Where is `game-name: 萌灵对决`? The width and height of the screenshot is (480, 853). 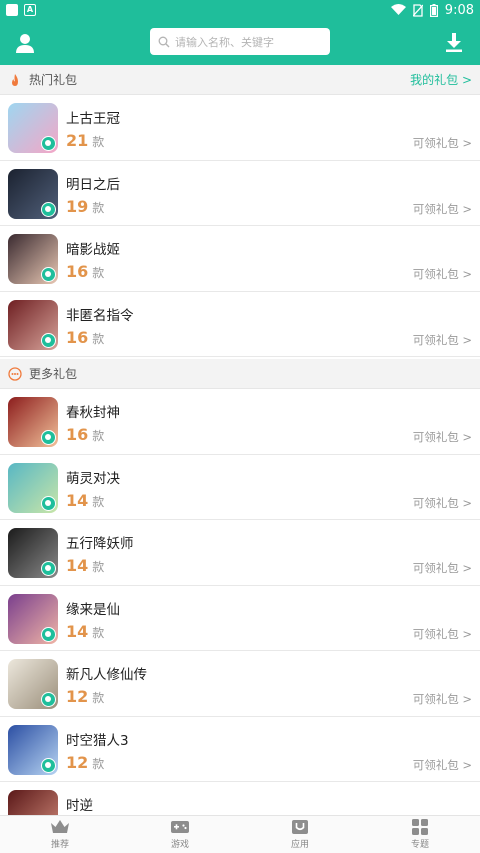 game-name: 萌灵对决 is located at coordinates (93, 478).